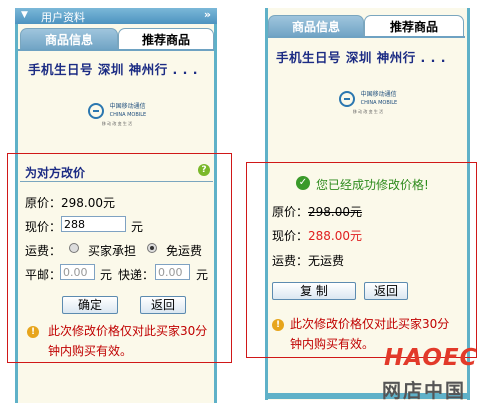 This screenshot has width=504, height=413. What do you see at coordinates (90, 305) in the screenshot?
I see `confirm-button: 确定` at bounding box center [90, 305].